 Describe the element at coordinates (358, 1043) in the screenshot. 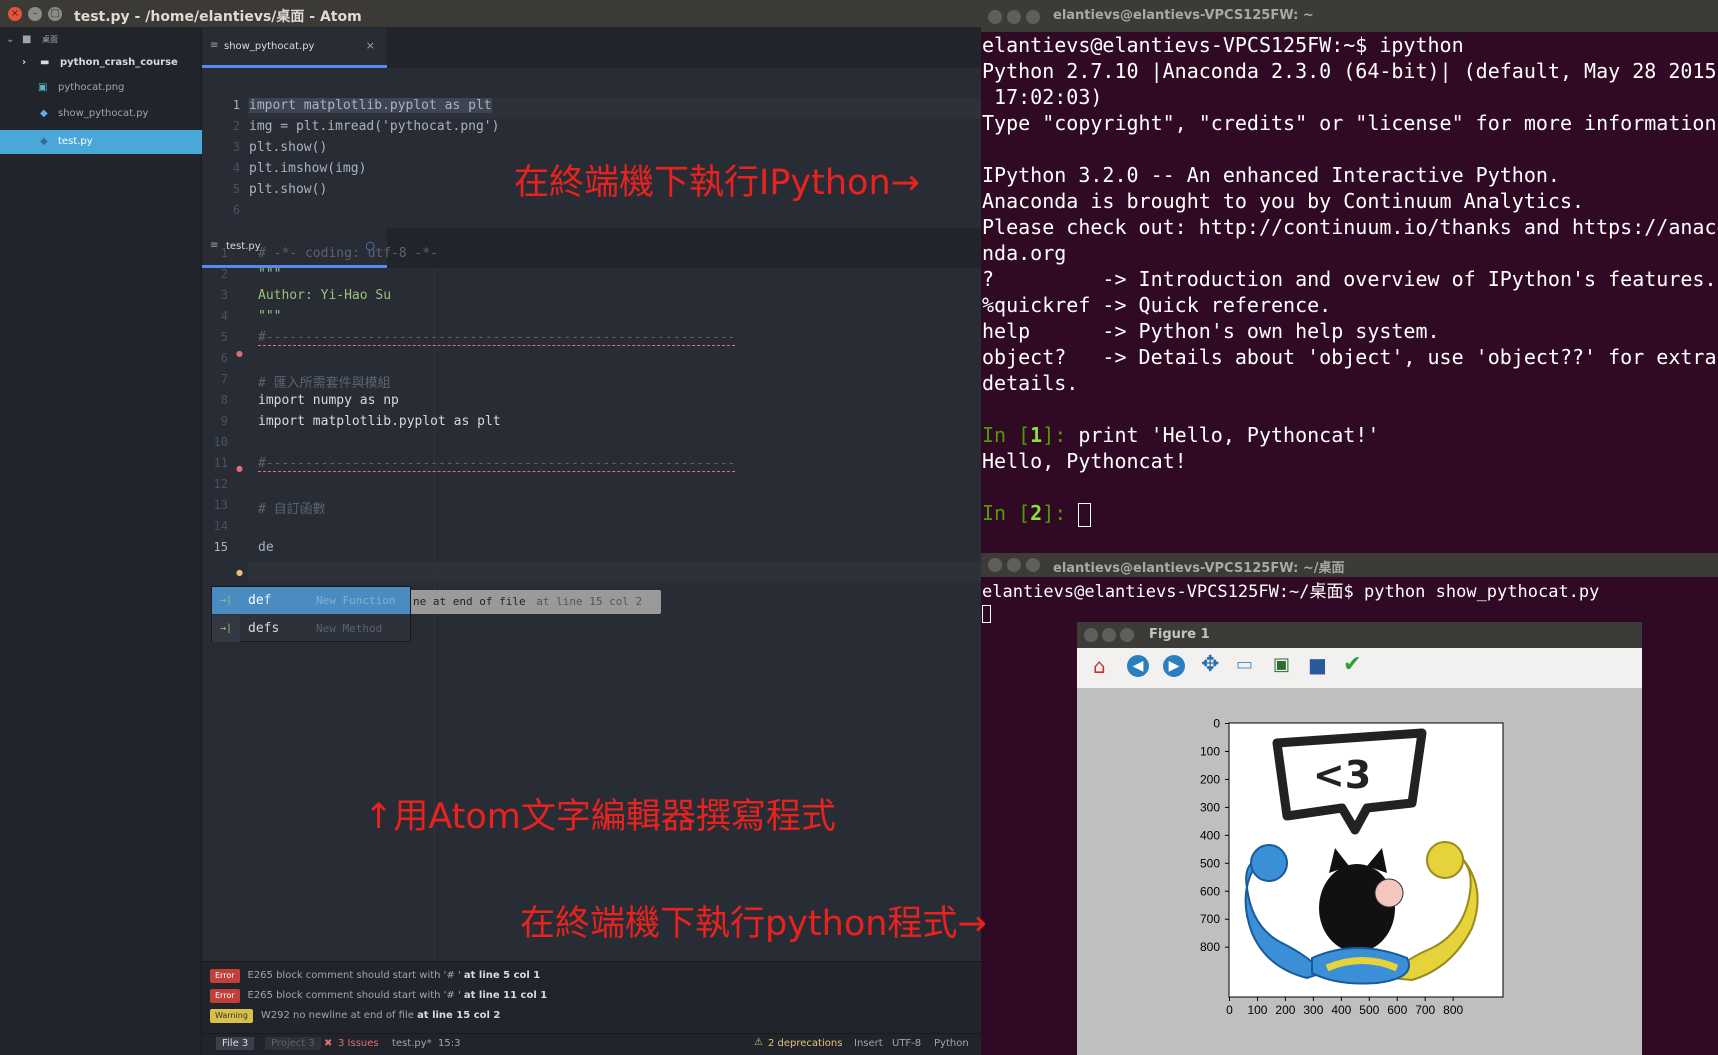

I see `status-issues: 3 Issues` at that location.